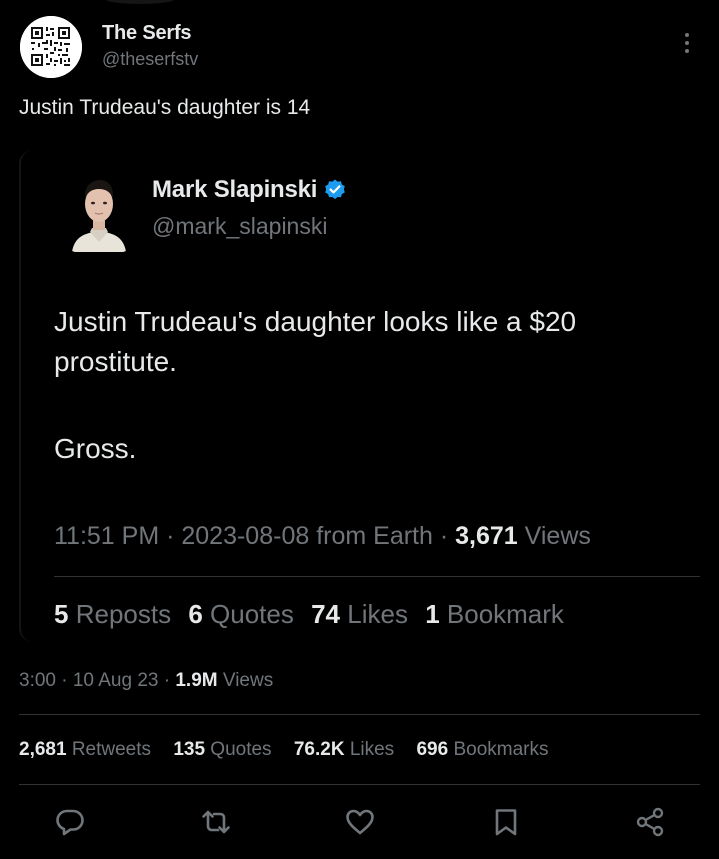 Image resolution: width=719 pixels, height=859 pixels. Describe the element at coordinates (51, 47) in the screenshot. I see `qr-code-avatar` at that location.